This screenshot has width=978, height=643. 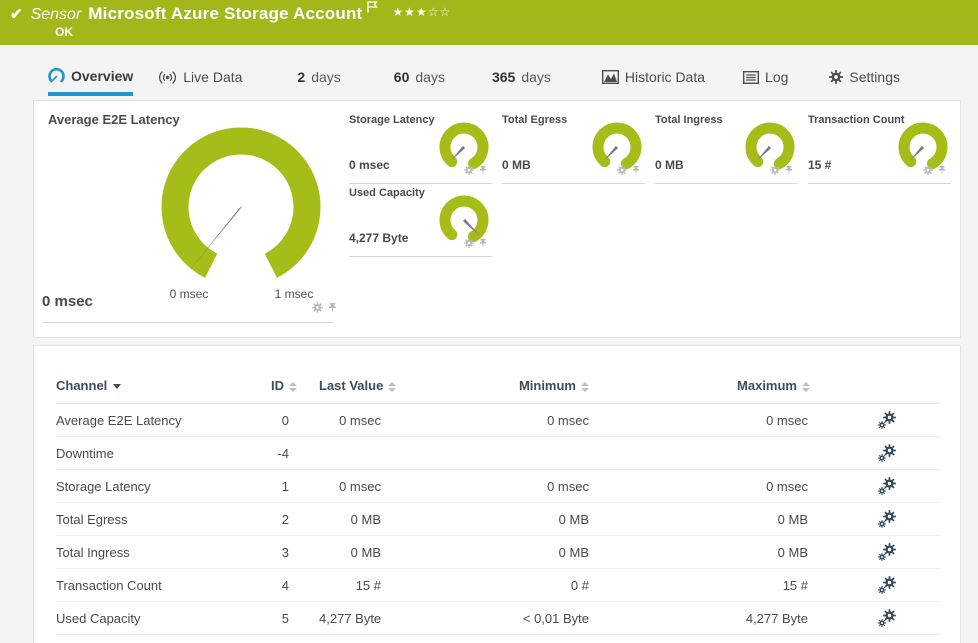 What do you see at coordinates (736, 387) in the screenshot?
I see `column-header-maximum: Maximum` at bounding box center [736, 387].